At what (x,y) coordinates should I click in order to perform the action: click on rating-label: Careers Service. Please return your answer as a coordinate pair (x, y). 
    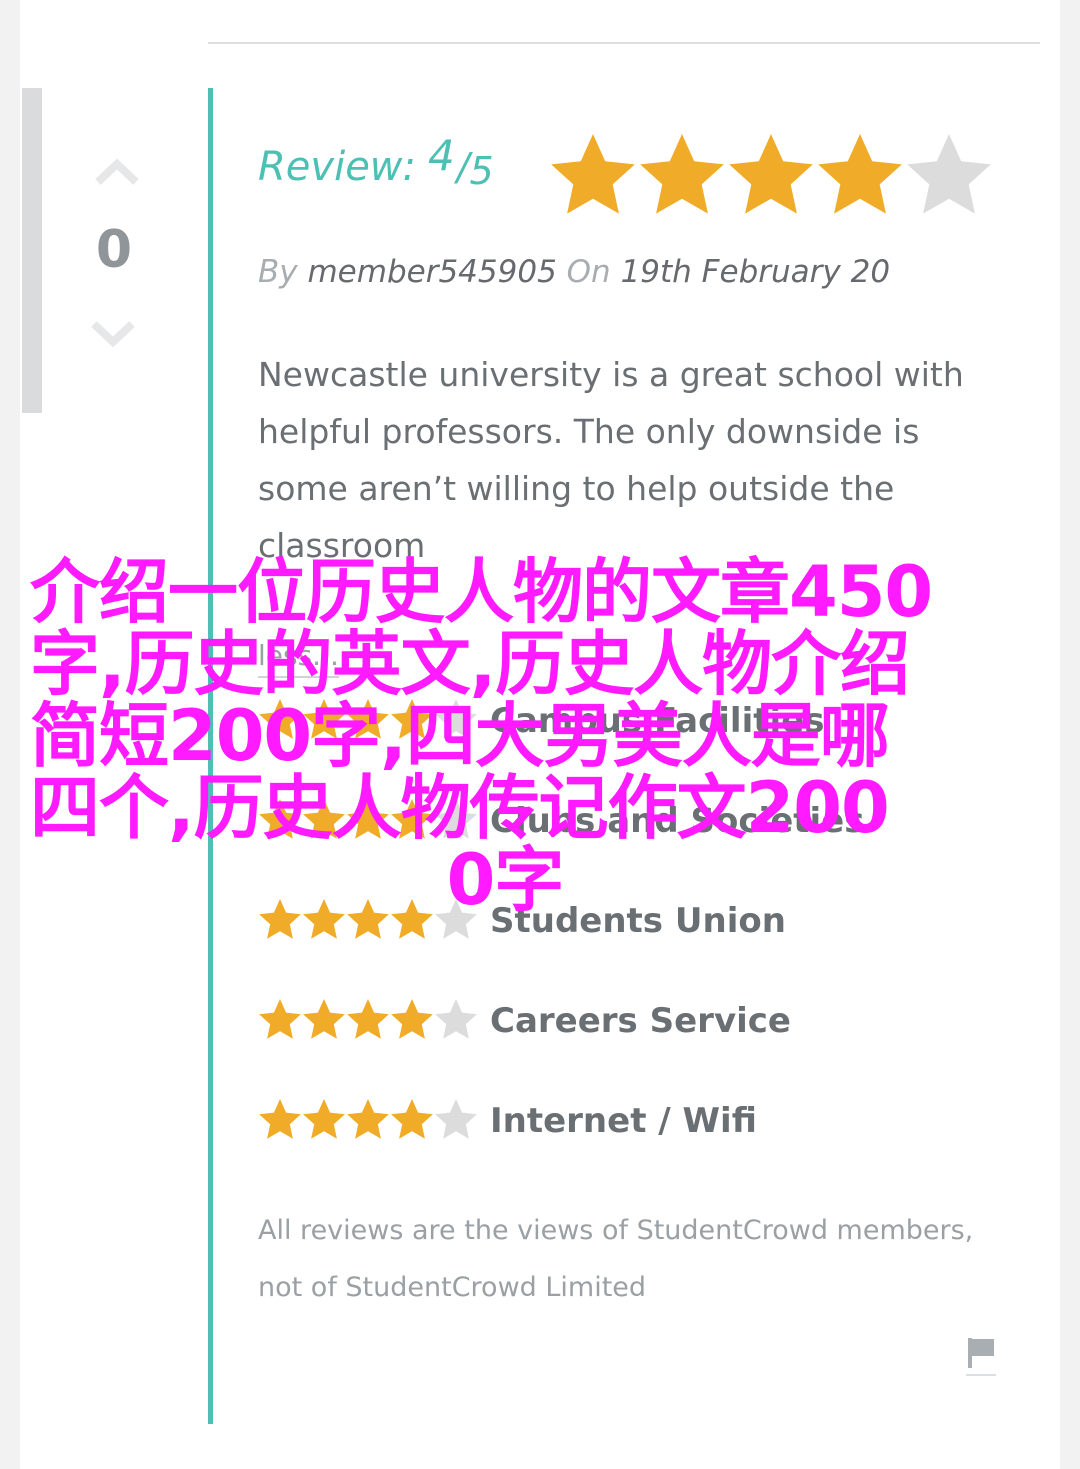
    Looking at the image, I should click on (640, 1021).